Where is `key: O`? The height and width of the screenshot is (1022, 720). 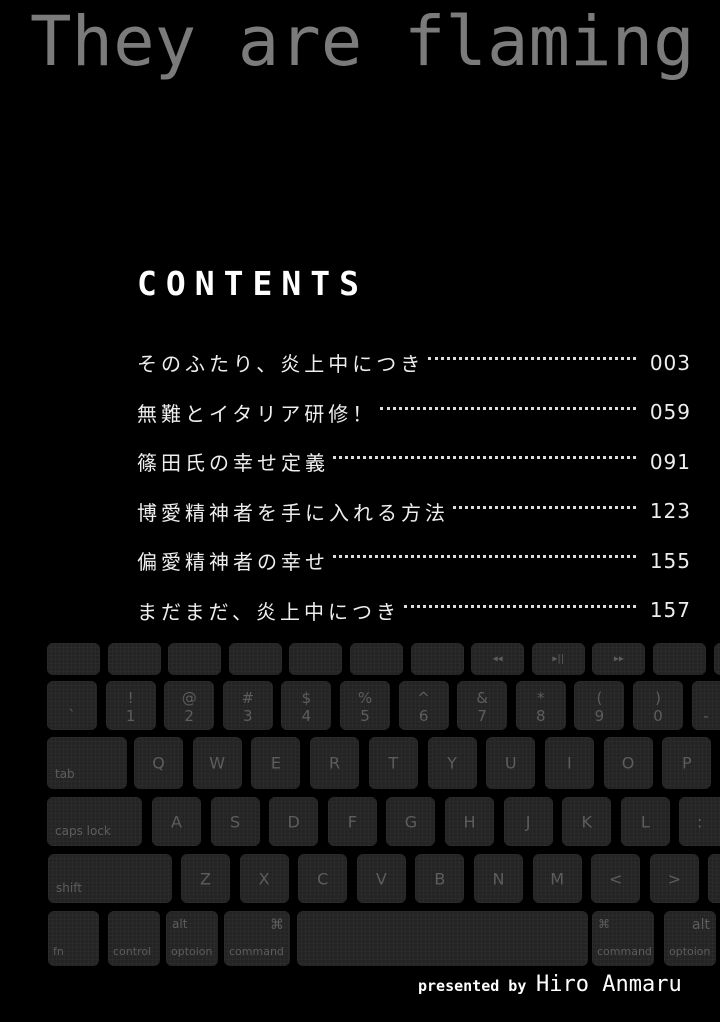
key: O is located at coordinates (628, 763).